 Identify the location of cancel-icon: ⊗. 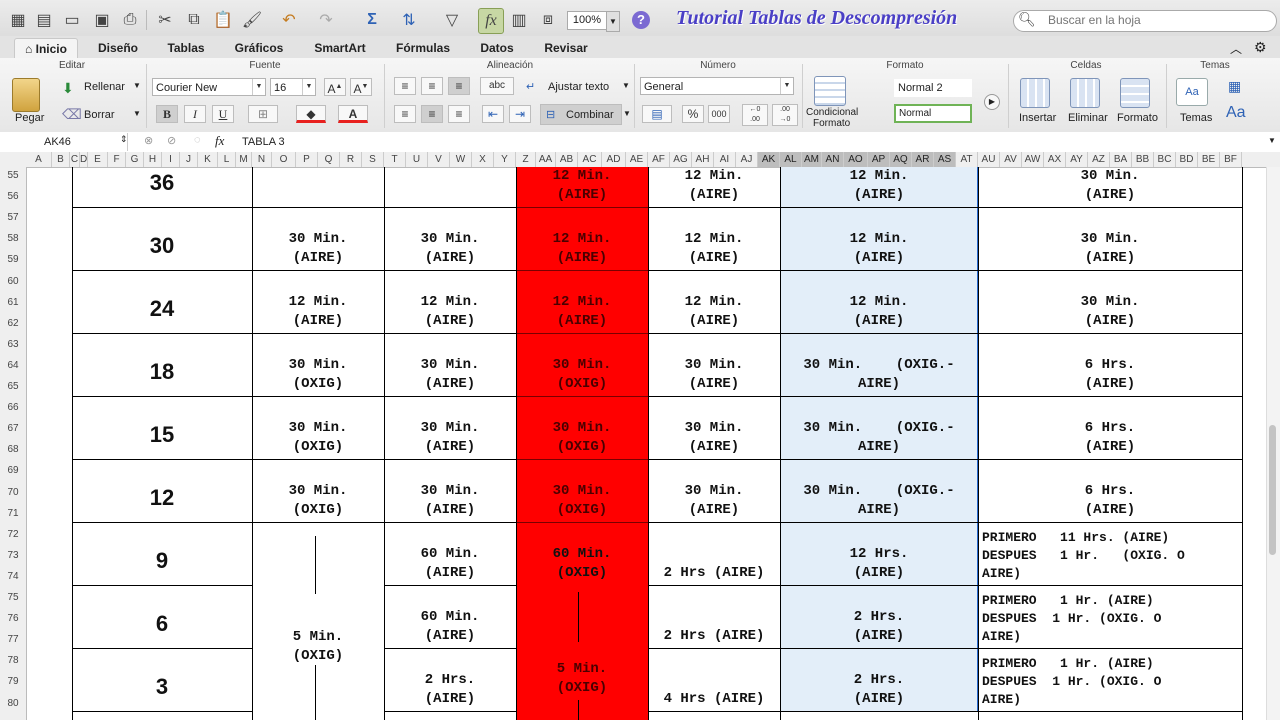
(148, 140).